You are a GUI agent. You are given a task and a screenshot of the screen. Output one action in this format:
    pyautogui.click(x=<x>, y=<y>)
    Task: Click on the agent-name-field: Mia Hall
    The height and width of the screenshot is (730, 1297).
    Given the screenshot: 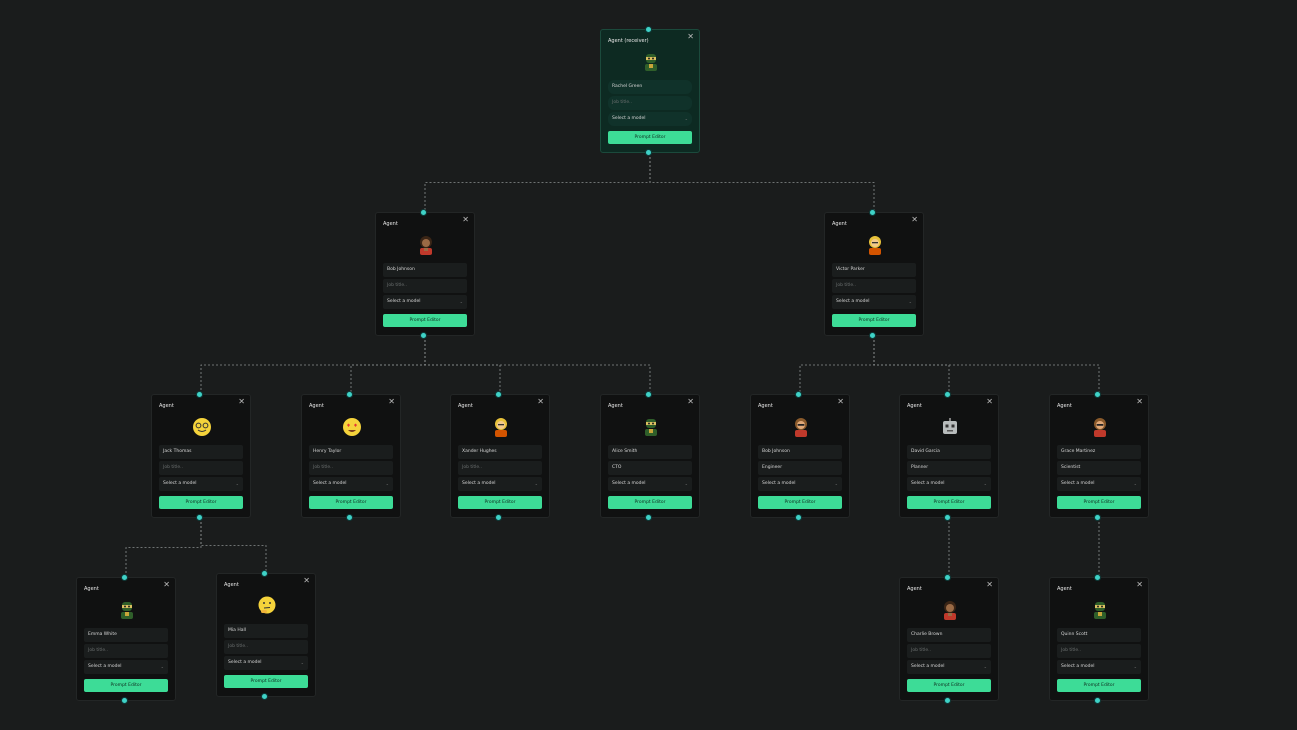 What is the action you would take?
    pyautogui.click(x=266, y=631)
    